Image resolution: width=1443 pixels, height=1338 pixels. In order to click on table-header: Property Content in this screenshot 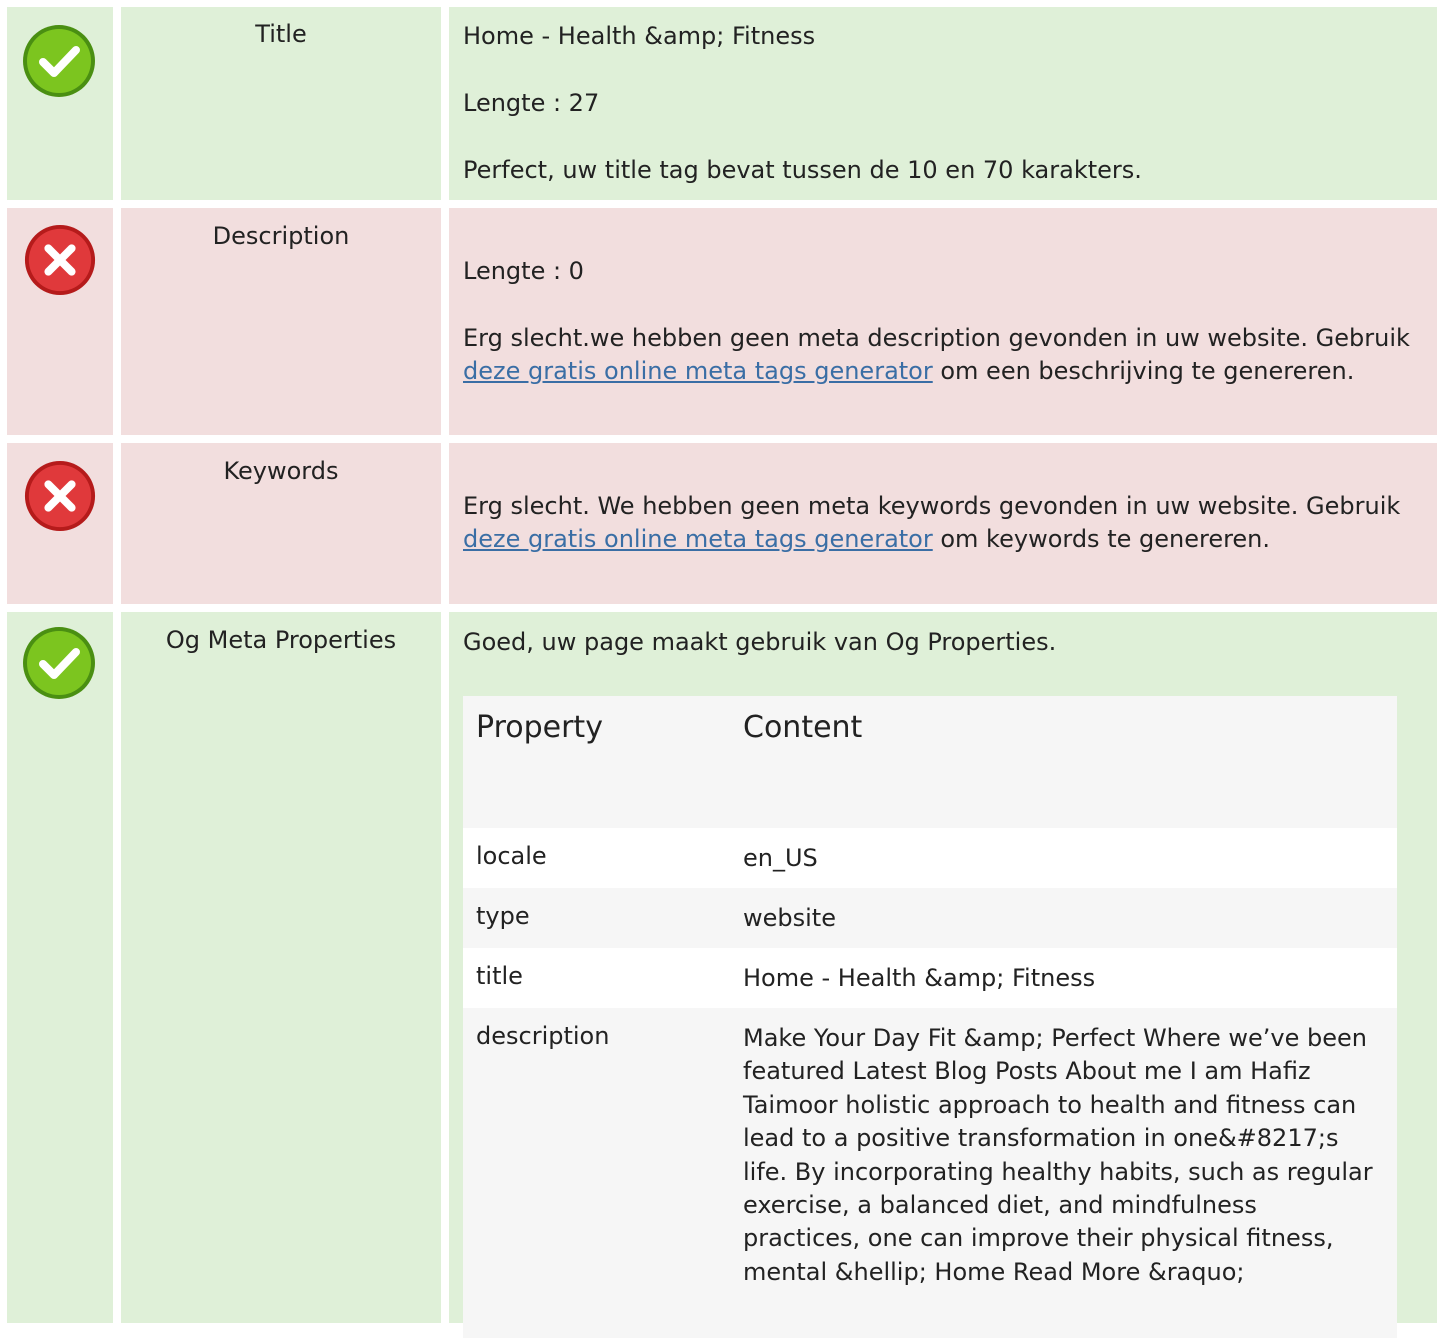, I will do `click(930, 762)`.